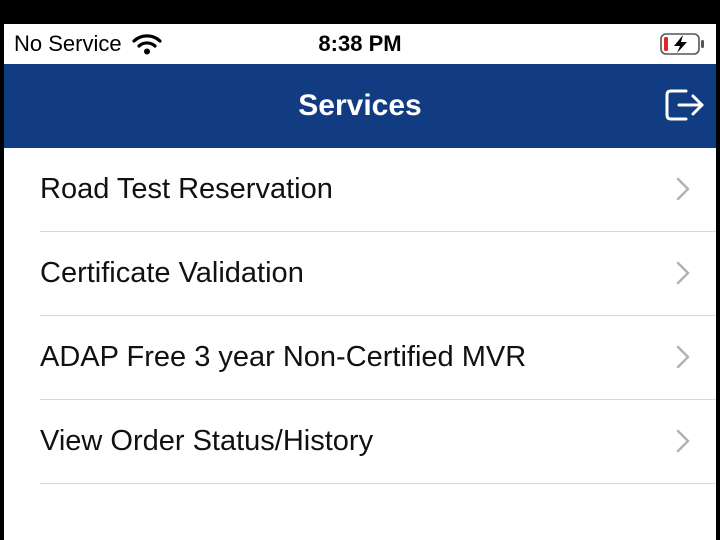 This screenshot has width=720, height=540. I want to click on list-item-order-status-history: View Order Status/History, so click(378, 442).